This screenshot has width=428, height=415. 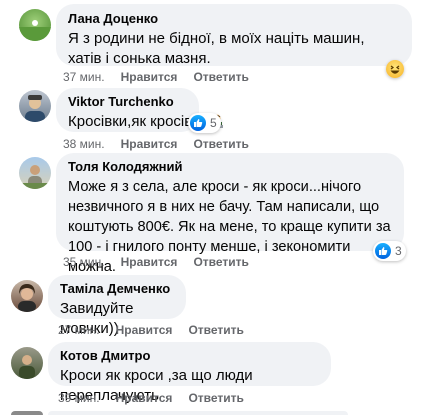 I want to click on reaction-count: 5, so click(x=204, y=123).